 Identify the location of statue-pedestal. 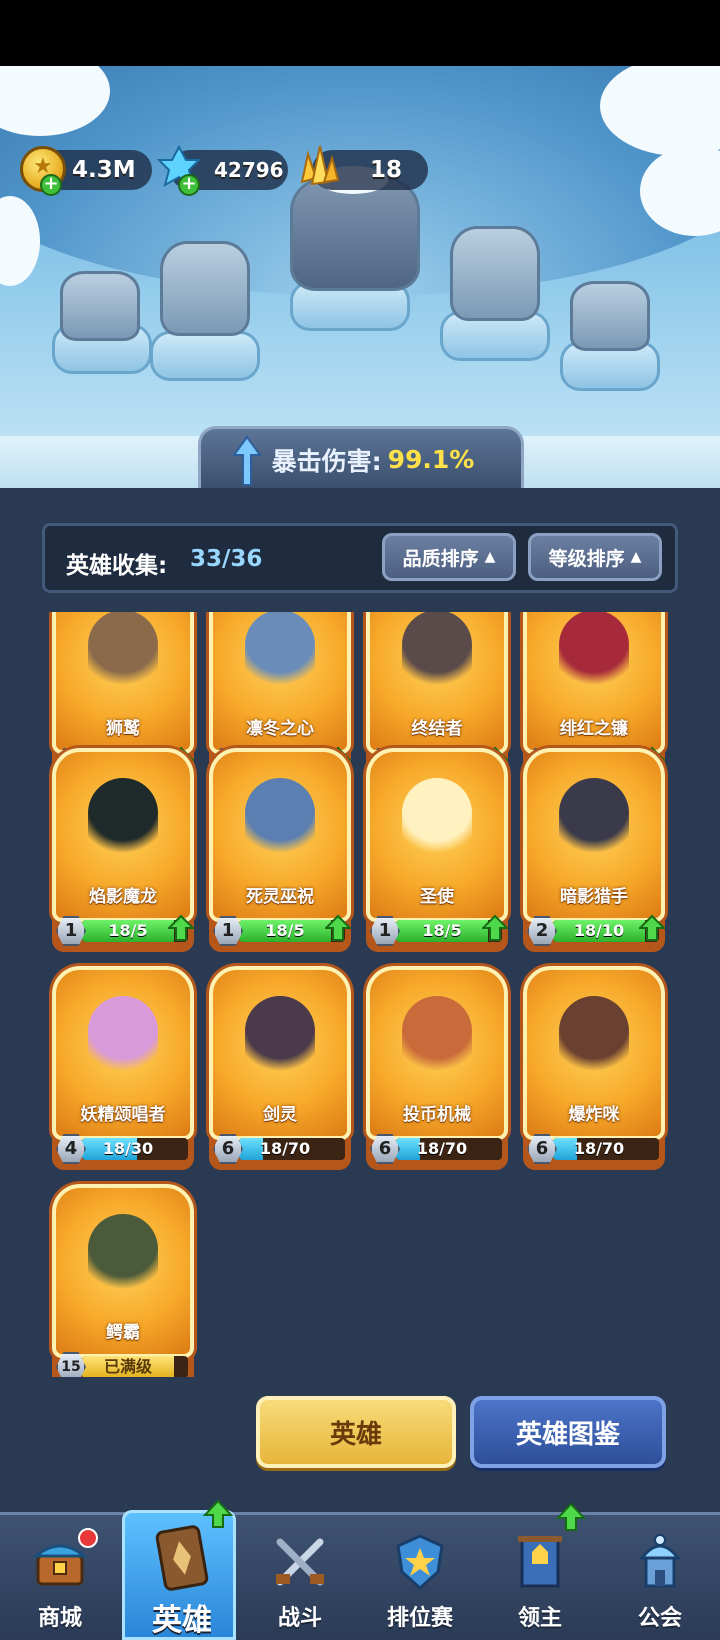
(205, 356).